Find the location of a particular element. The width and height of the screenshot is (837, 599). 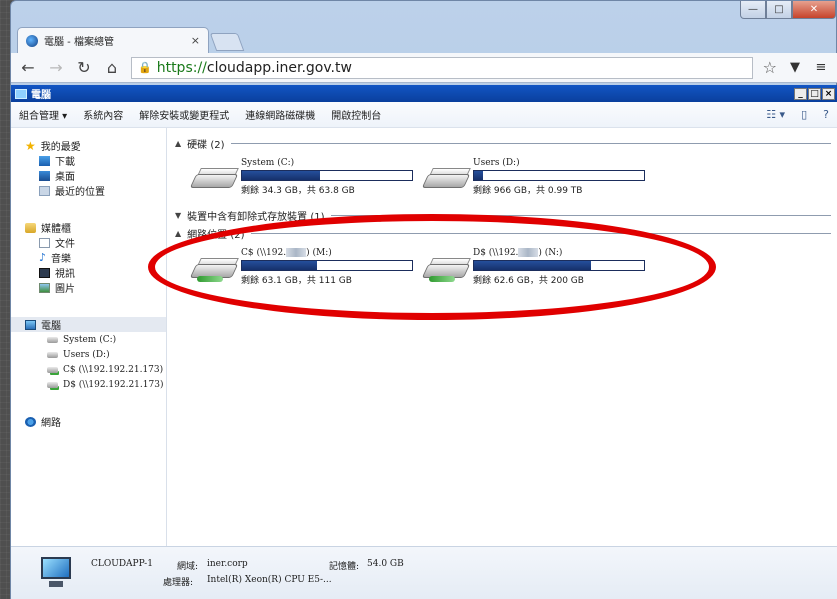

explorer-title-bar: 電腦 _ □ × is located at coordinates (424, 93).